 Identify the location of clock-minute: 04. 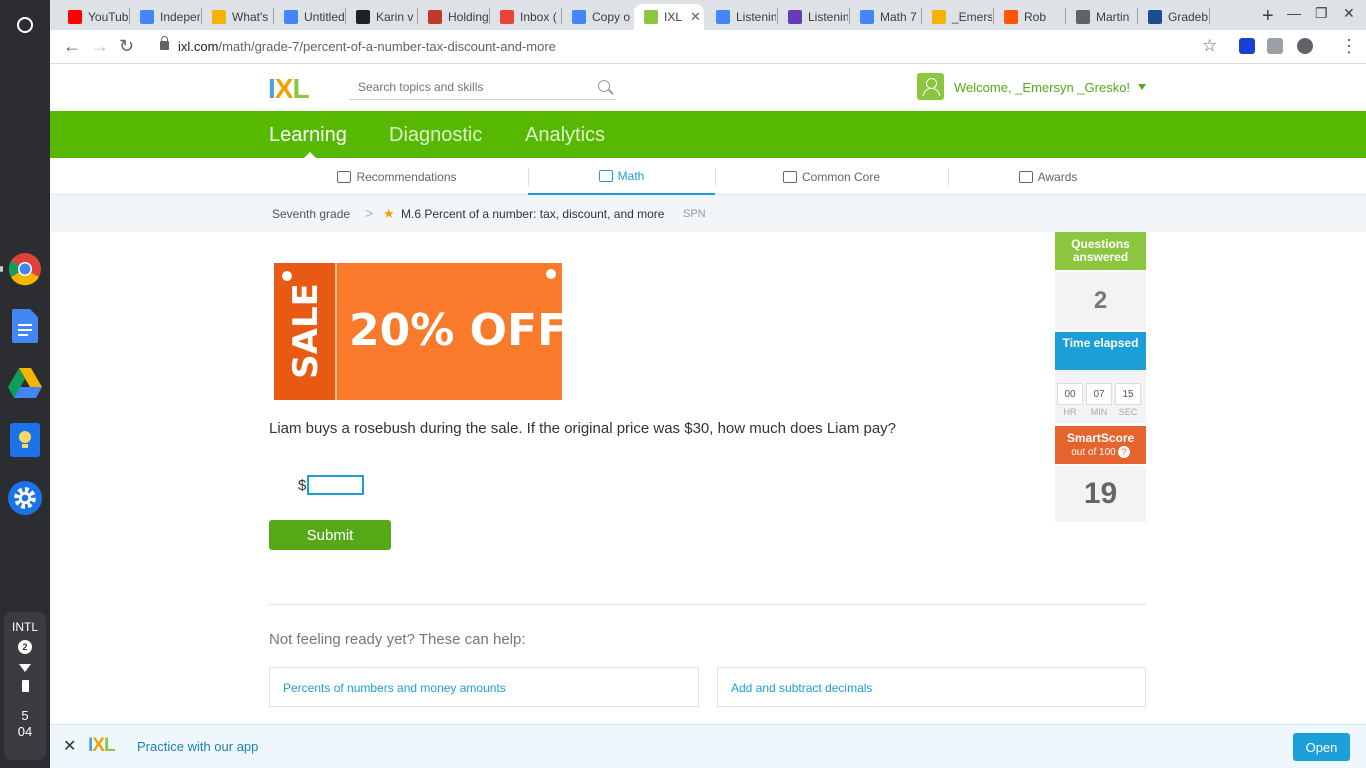
(25, 731).